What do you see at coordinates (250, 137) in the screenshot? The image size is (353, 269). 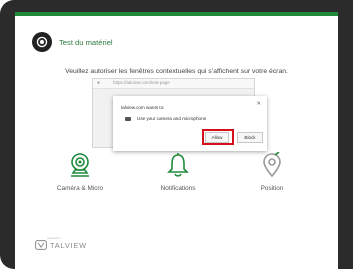 I see `block-button: Block` at bounding box center [250, 137].